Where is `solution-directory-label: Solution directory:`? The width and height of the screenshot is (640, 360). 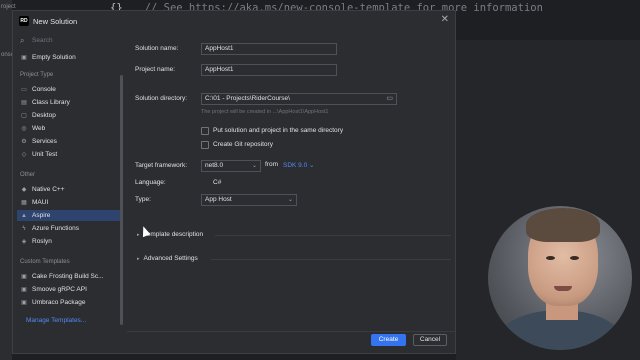 solution-directory-label: Solution directory: is located at coordinates (161, 98).